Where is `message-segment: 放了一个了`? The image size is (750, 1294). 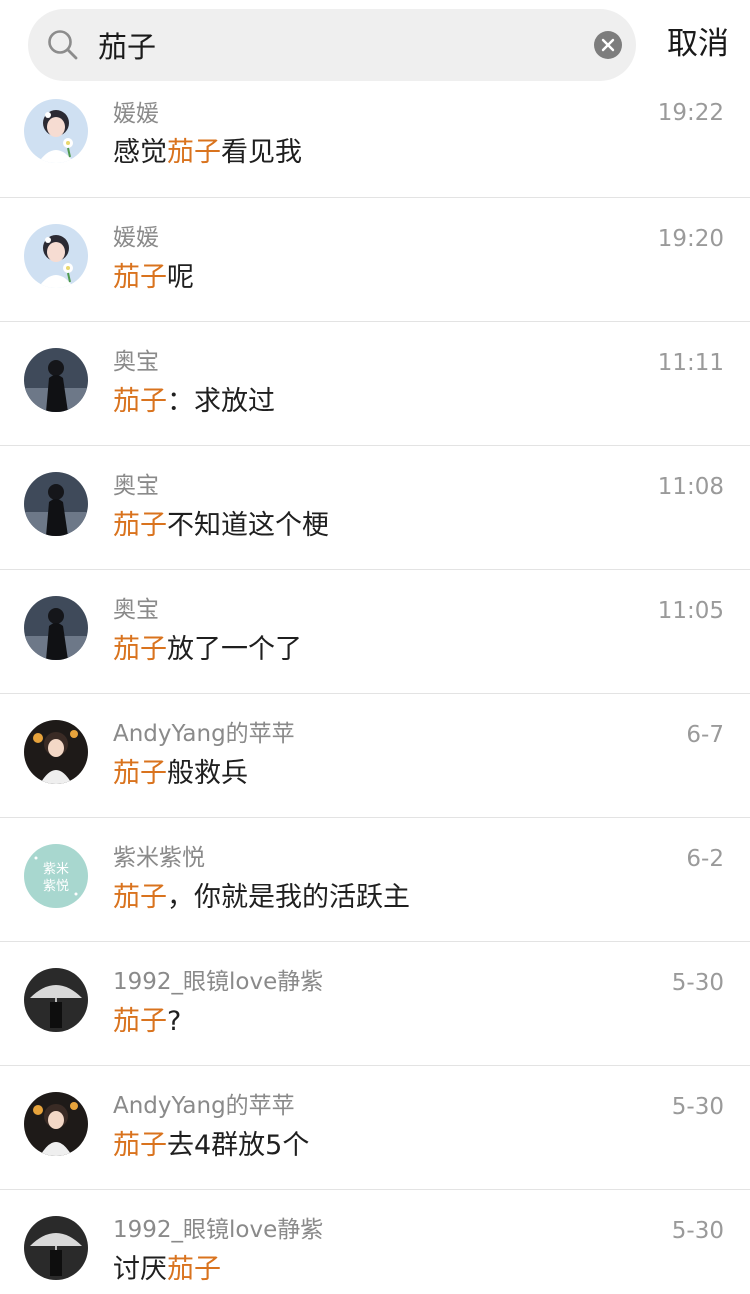 message-segment: 放了一个了 is located at coordinates (234, 649).